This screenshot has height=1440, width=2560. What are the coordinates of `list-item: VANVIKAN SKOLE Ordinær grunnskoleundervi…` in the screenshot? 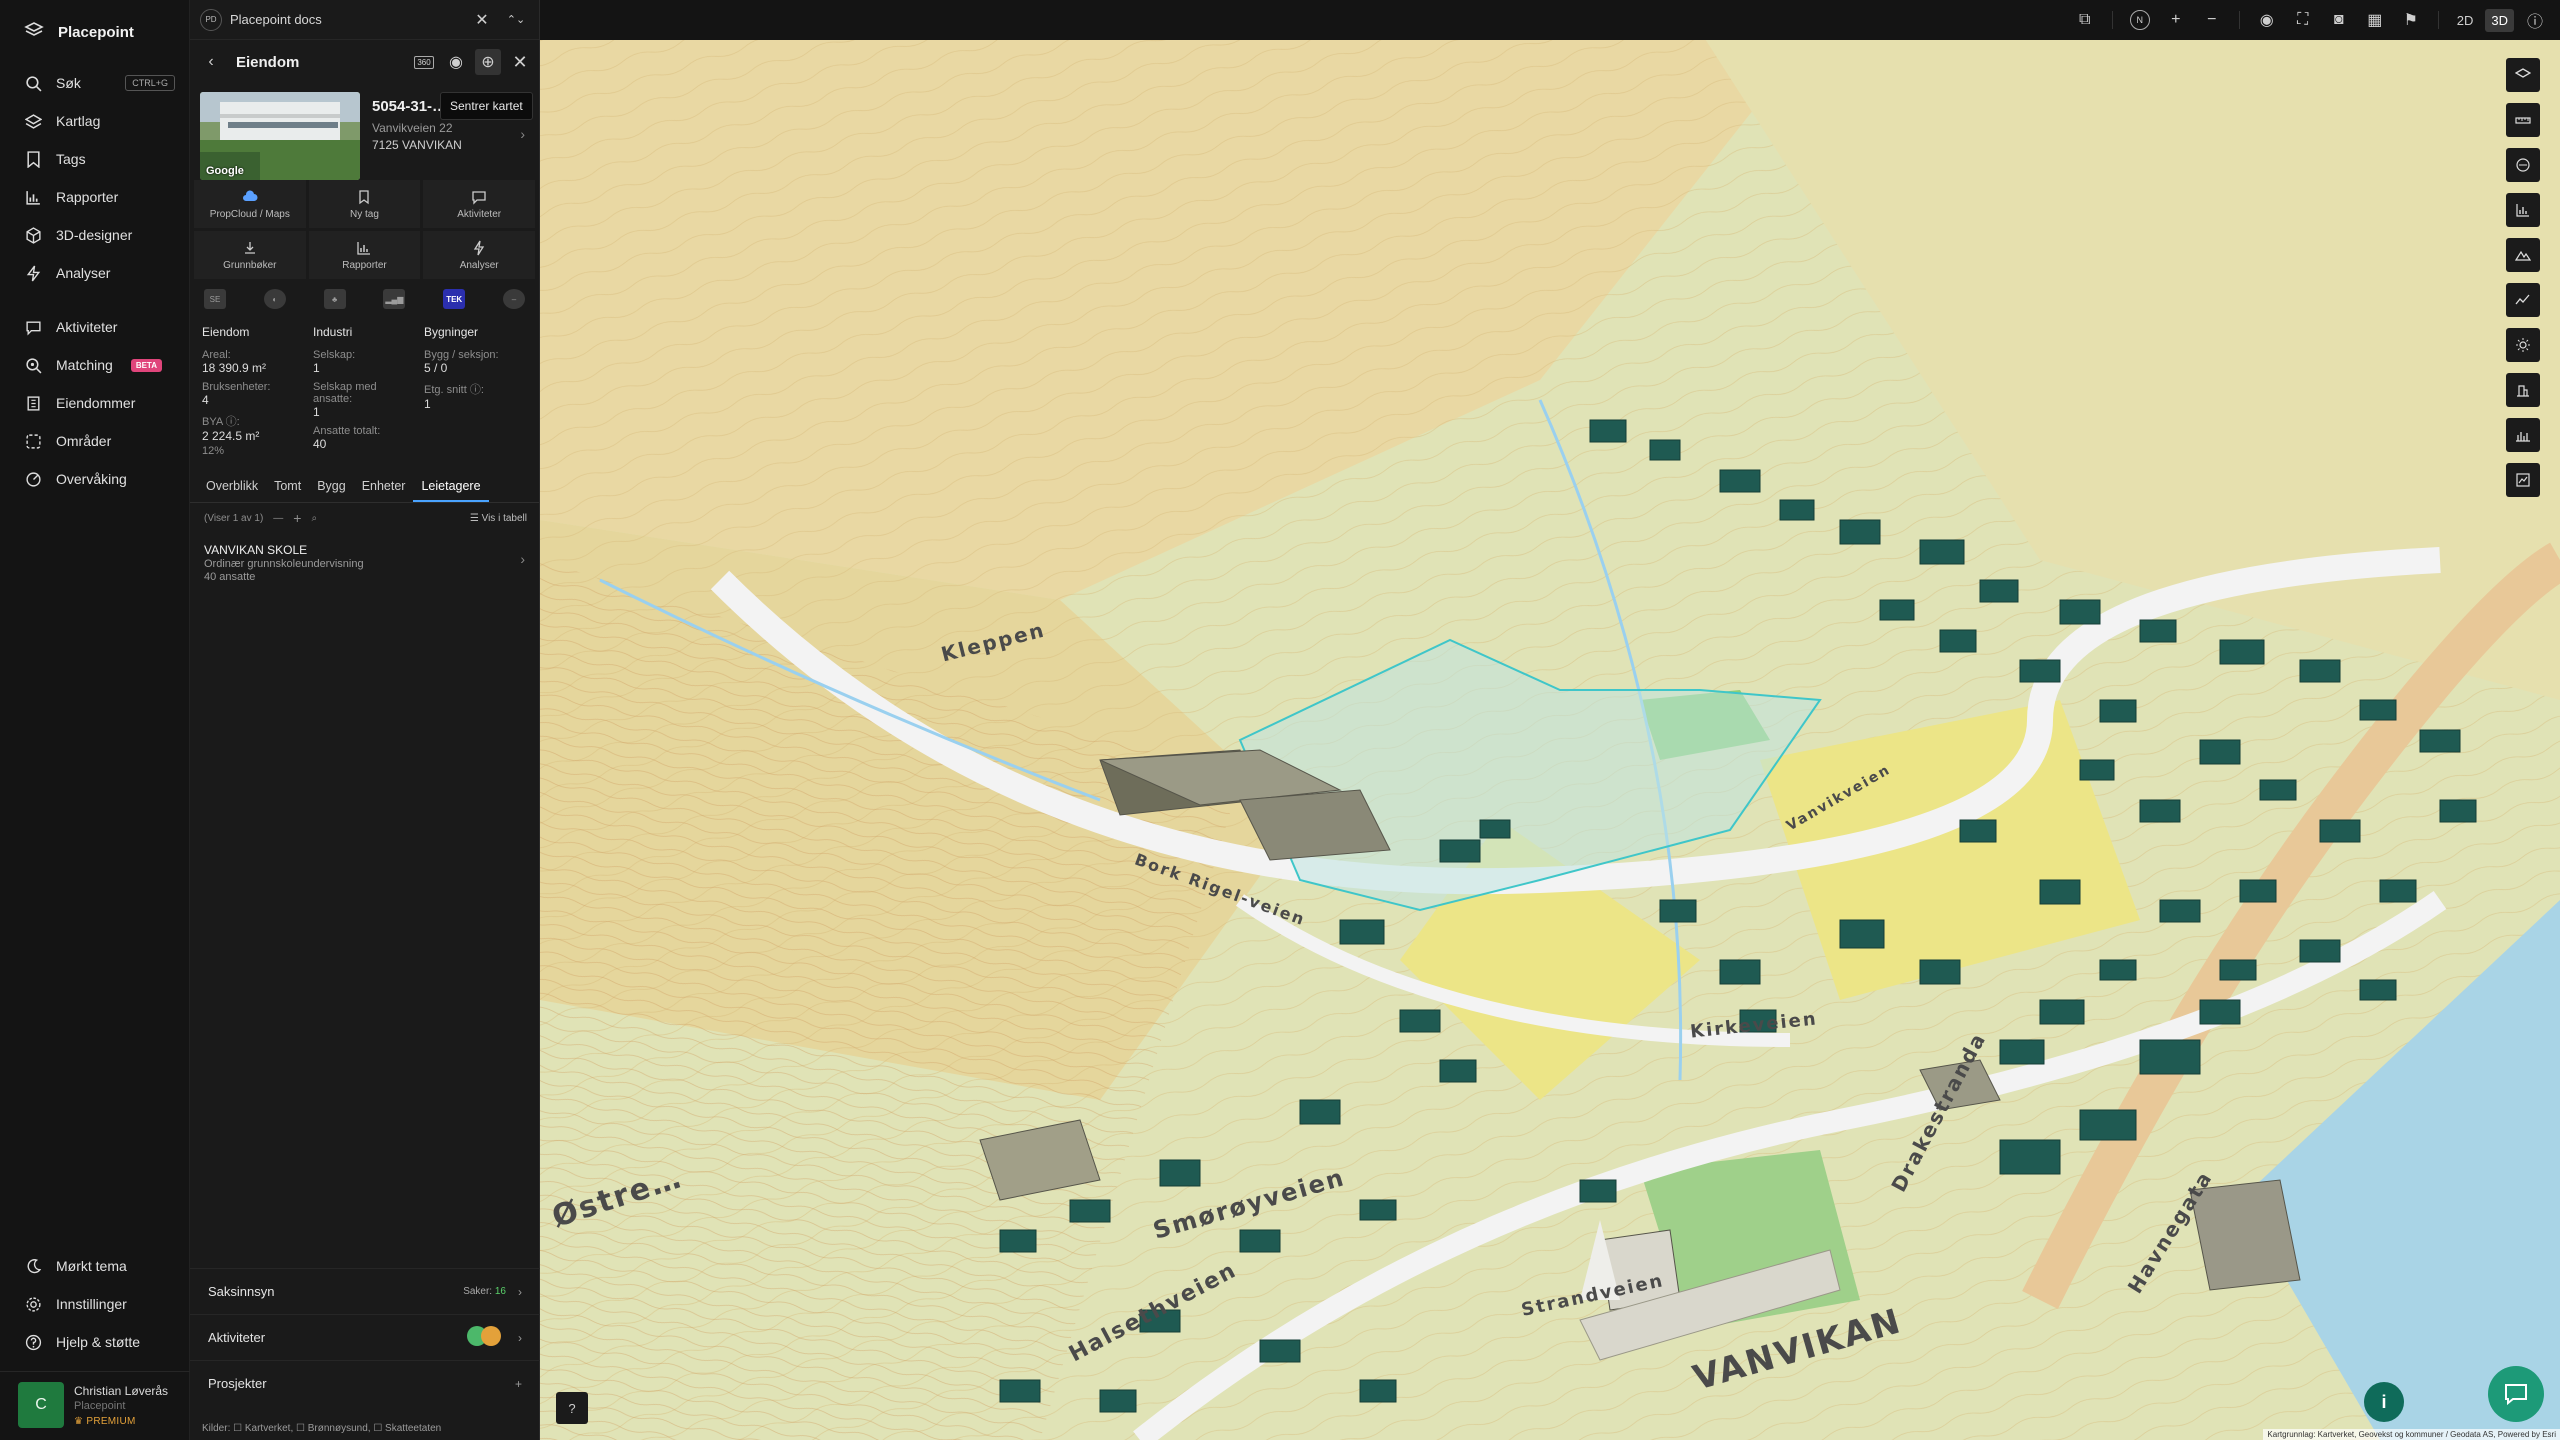 It's located at (364, 563).